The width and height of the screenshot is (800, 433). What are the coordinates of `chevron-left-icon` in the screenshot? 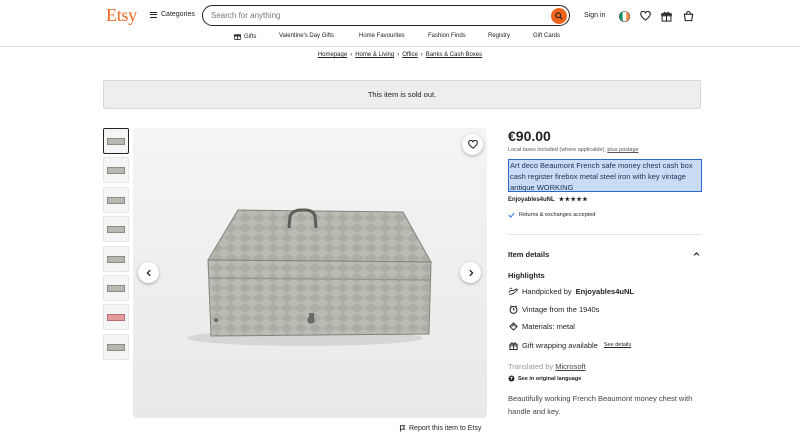 It's located at (148, 272).